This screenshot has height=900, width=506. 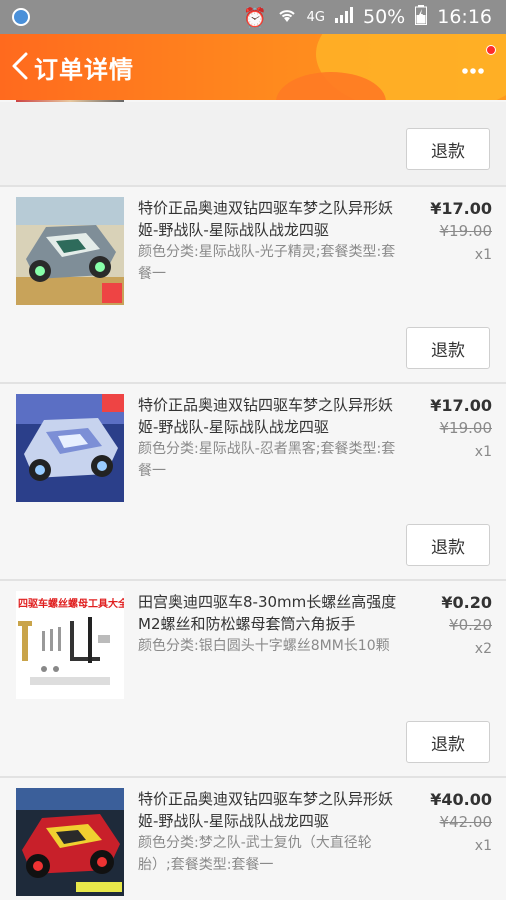 What do you see at coordinates (269, 613) in the screenshot?
I see `product-name: 田宫奥迪四驱车8-30mm长螺丝高强度M2螺丝和防松螺母套筒六角扳手` at bounding box center [269, 613].